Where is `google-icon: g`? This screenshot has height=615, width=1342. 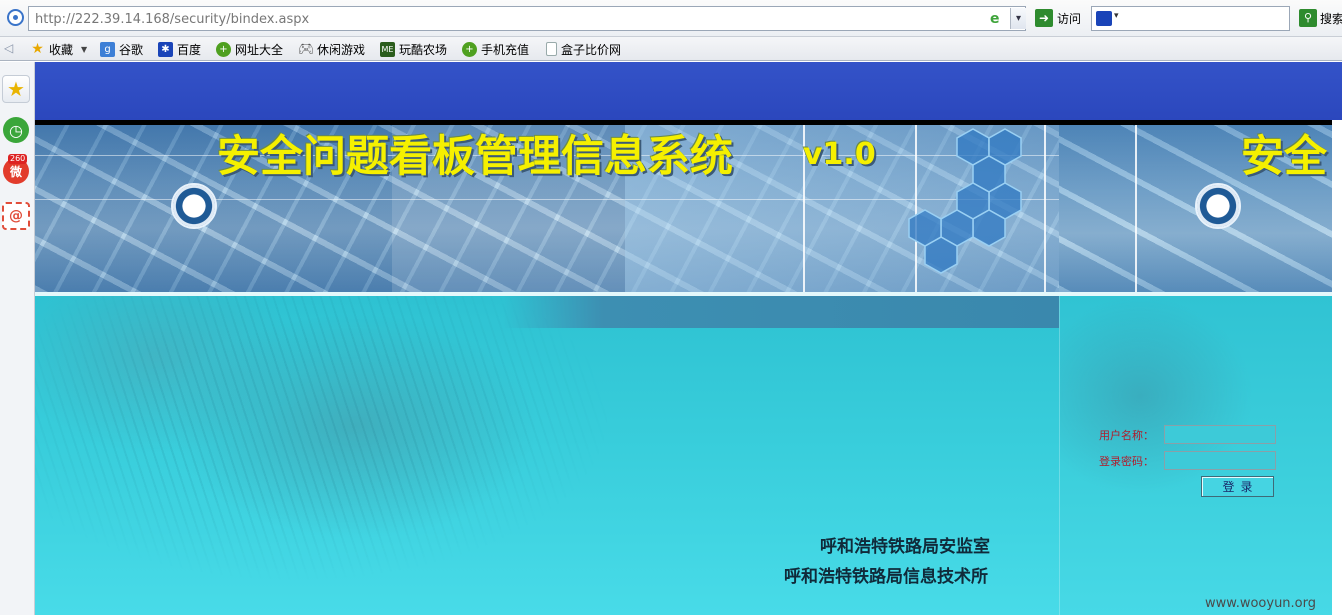 google-icon: g is located at coordinates (107, 49).